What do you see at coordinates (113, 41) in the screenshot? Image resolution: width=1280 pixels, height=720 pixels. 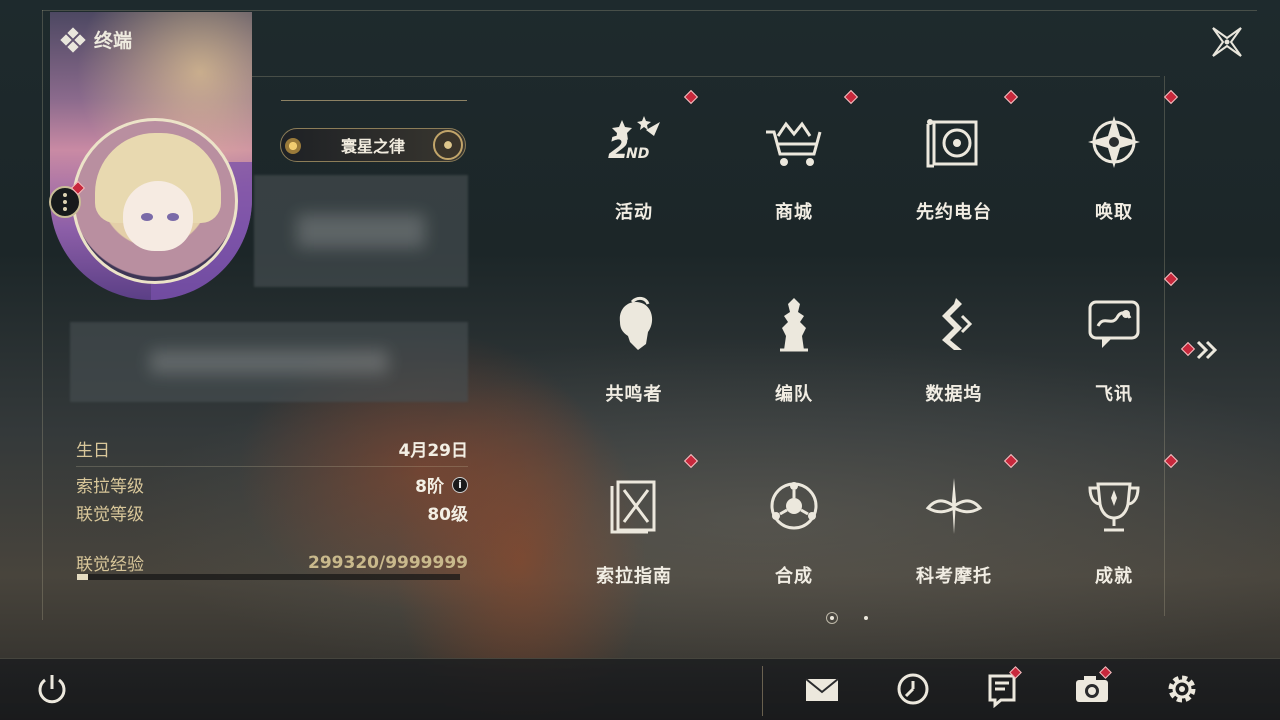 I see `page-title: 终端` at bounding box center [113, 41].